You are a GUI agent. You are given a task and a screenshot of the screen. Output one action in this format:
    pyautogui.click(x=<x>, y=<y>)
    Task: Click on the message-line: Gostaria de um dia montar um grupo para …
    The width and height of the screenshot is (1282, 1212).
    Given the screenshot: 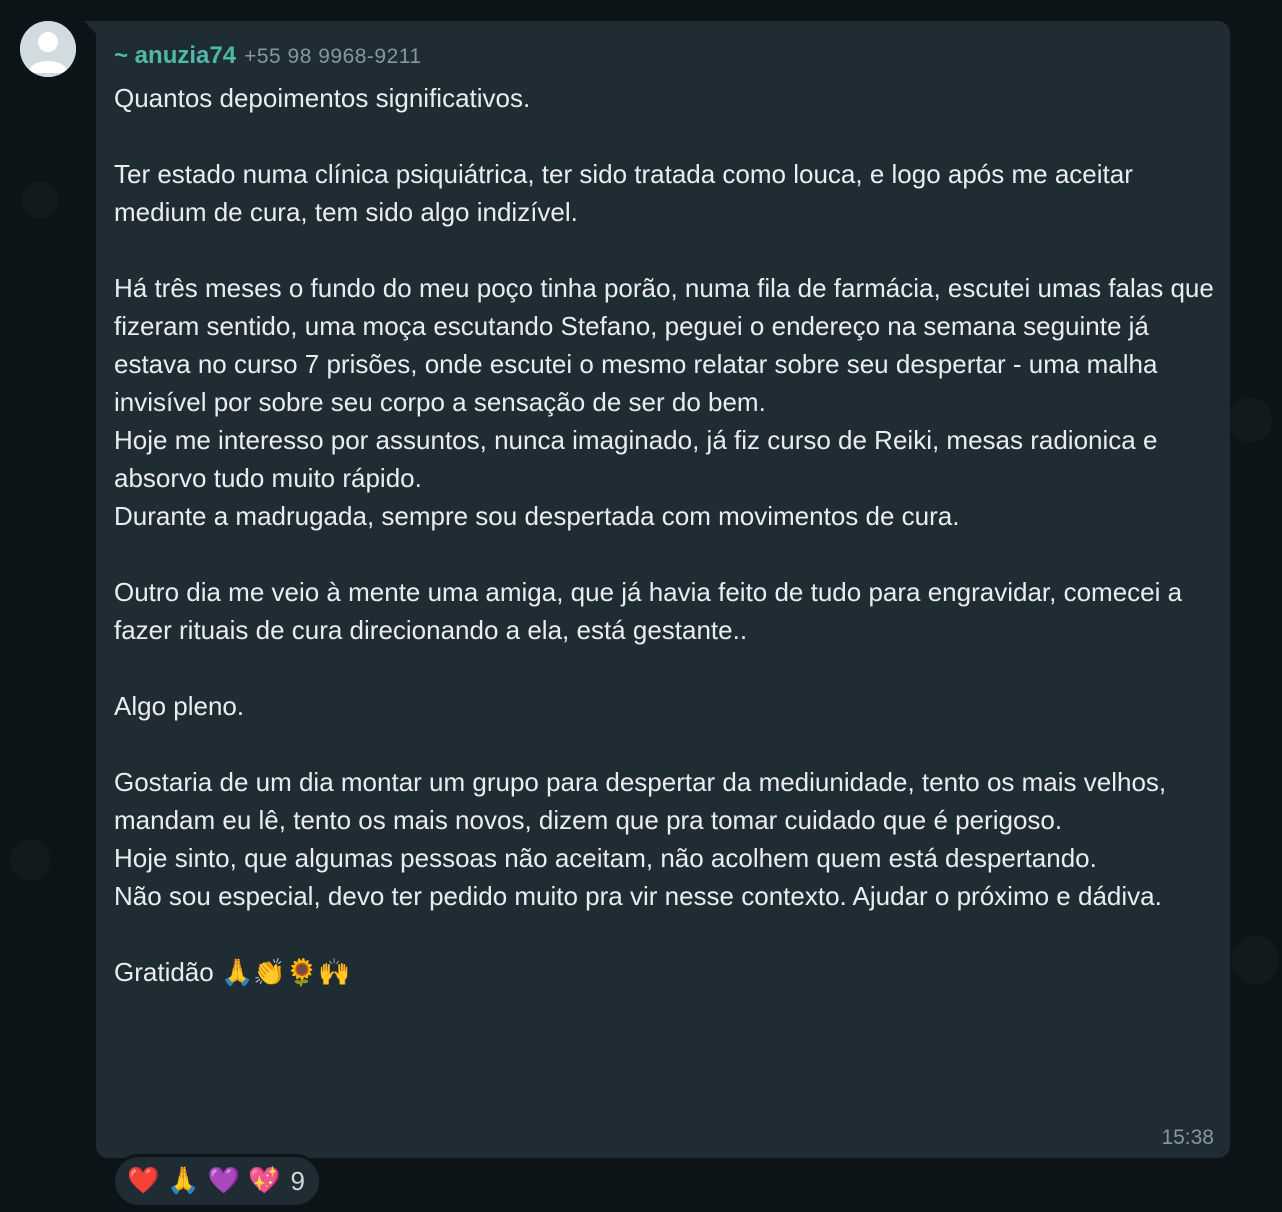 What is the action you would take?
    pyautogui.click(x=644, y=801)
    